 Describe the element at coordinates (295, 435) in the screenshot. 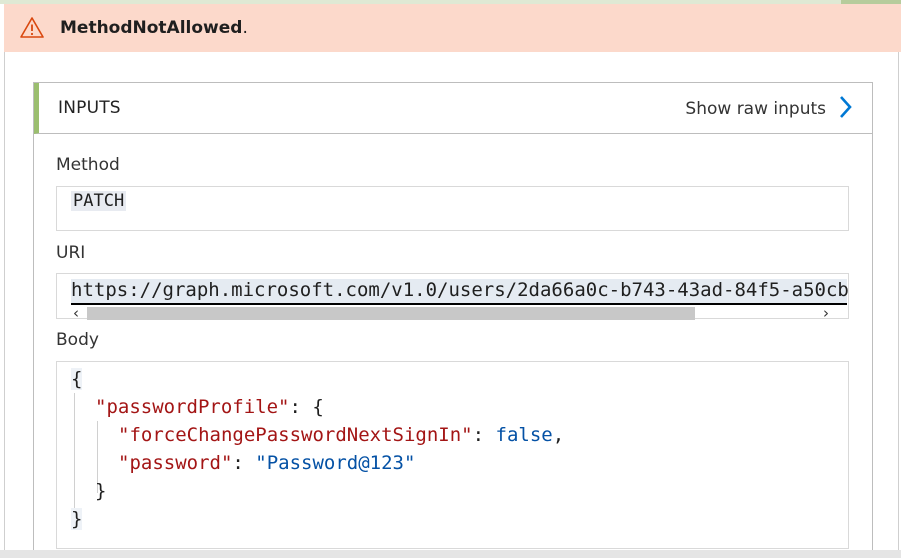

I see `json-key-forcechange: "forceChangePasswordNextSignIn"` at that location.